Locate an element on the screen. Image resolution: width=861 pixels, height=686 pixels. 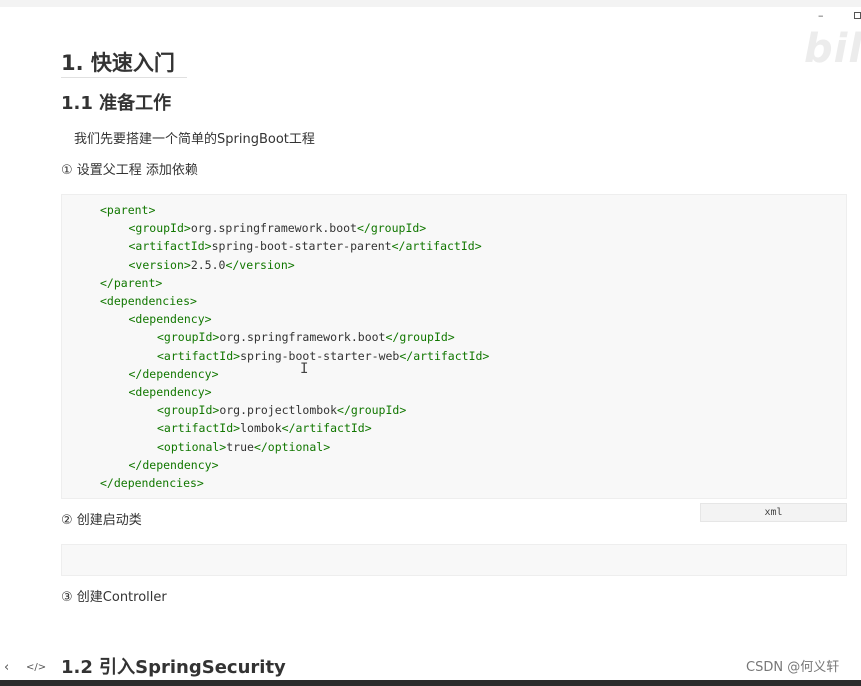
xml-value: 2.5.0 is located at coordinates (208, 264).